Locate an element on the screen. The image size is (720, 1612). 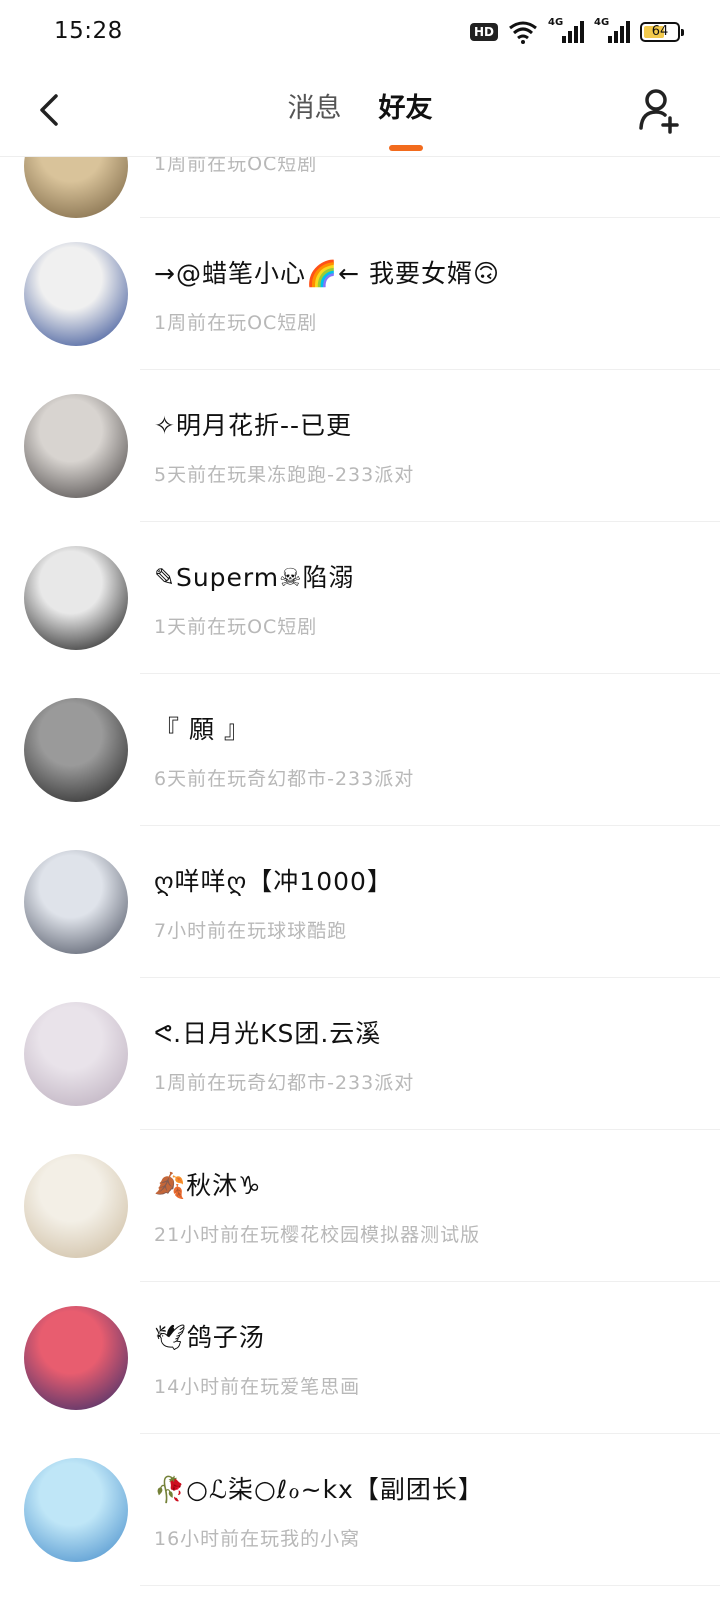
friend-status: 7小时前在玩球球酷跑 is located at coordinates (251, 931).